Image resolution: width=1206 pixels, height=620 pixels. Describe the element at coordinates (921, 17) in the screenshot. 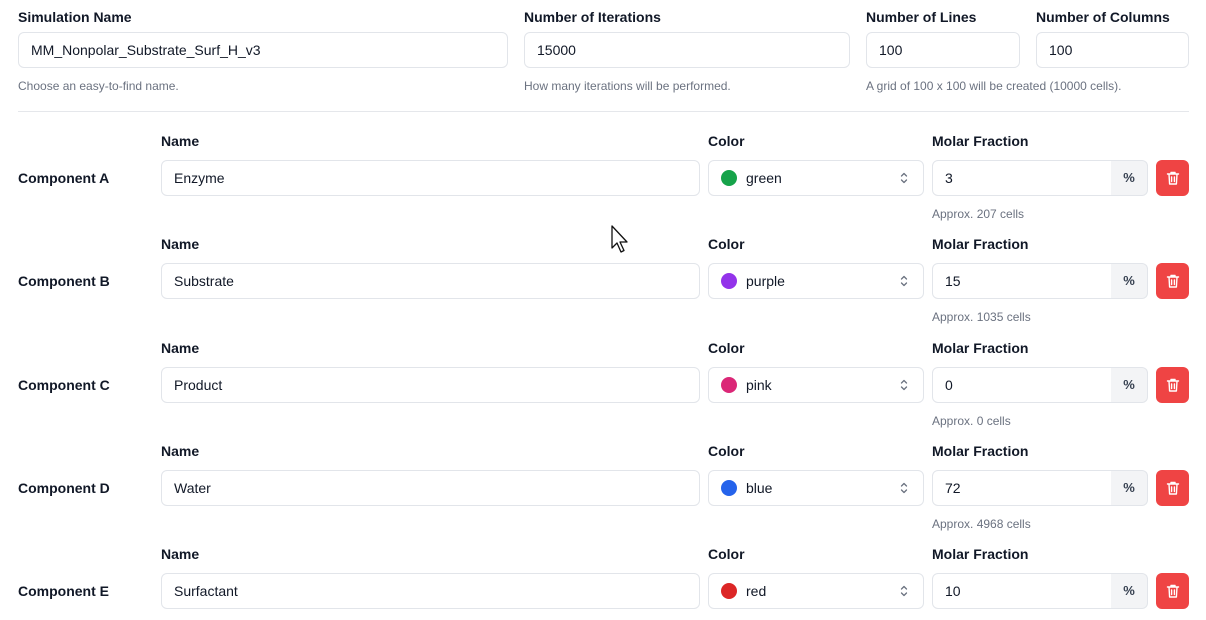

I see `lines-label: Number of Lines` at that location.